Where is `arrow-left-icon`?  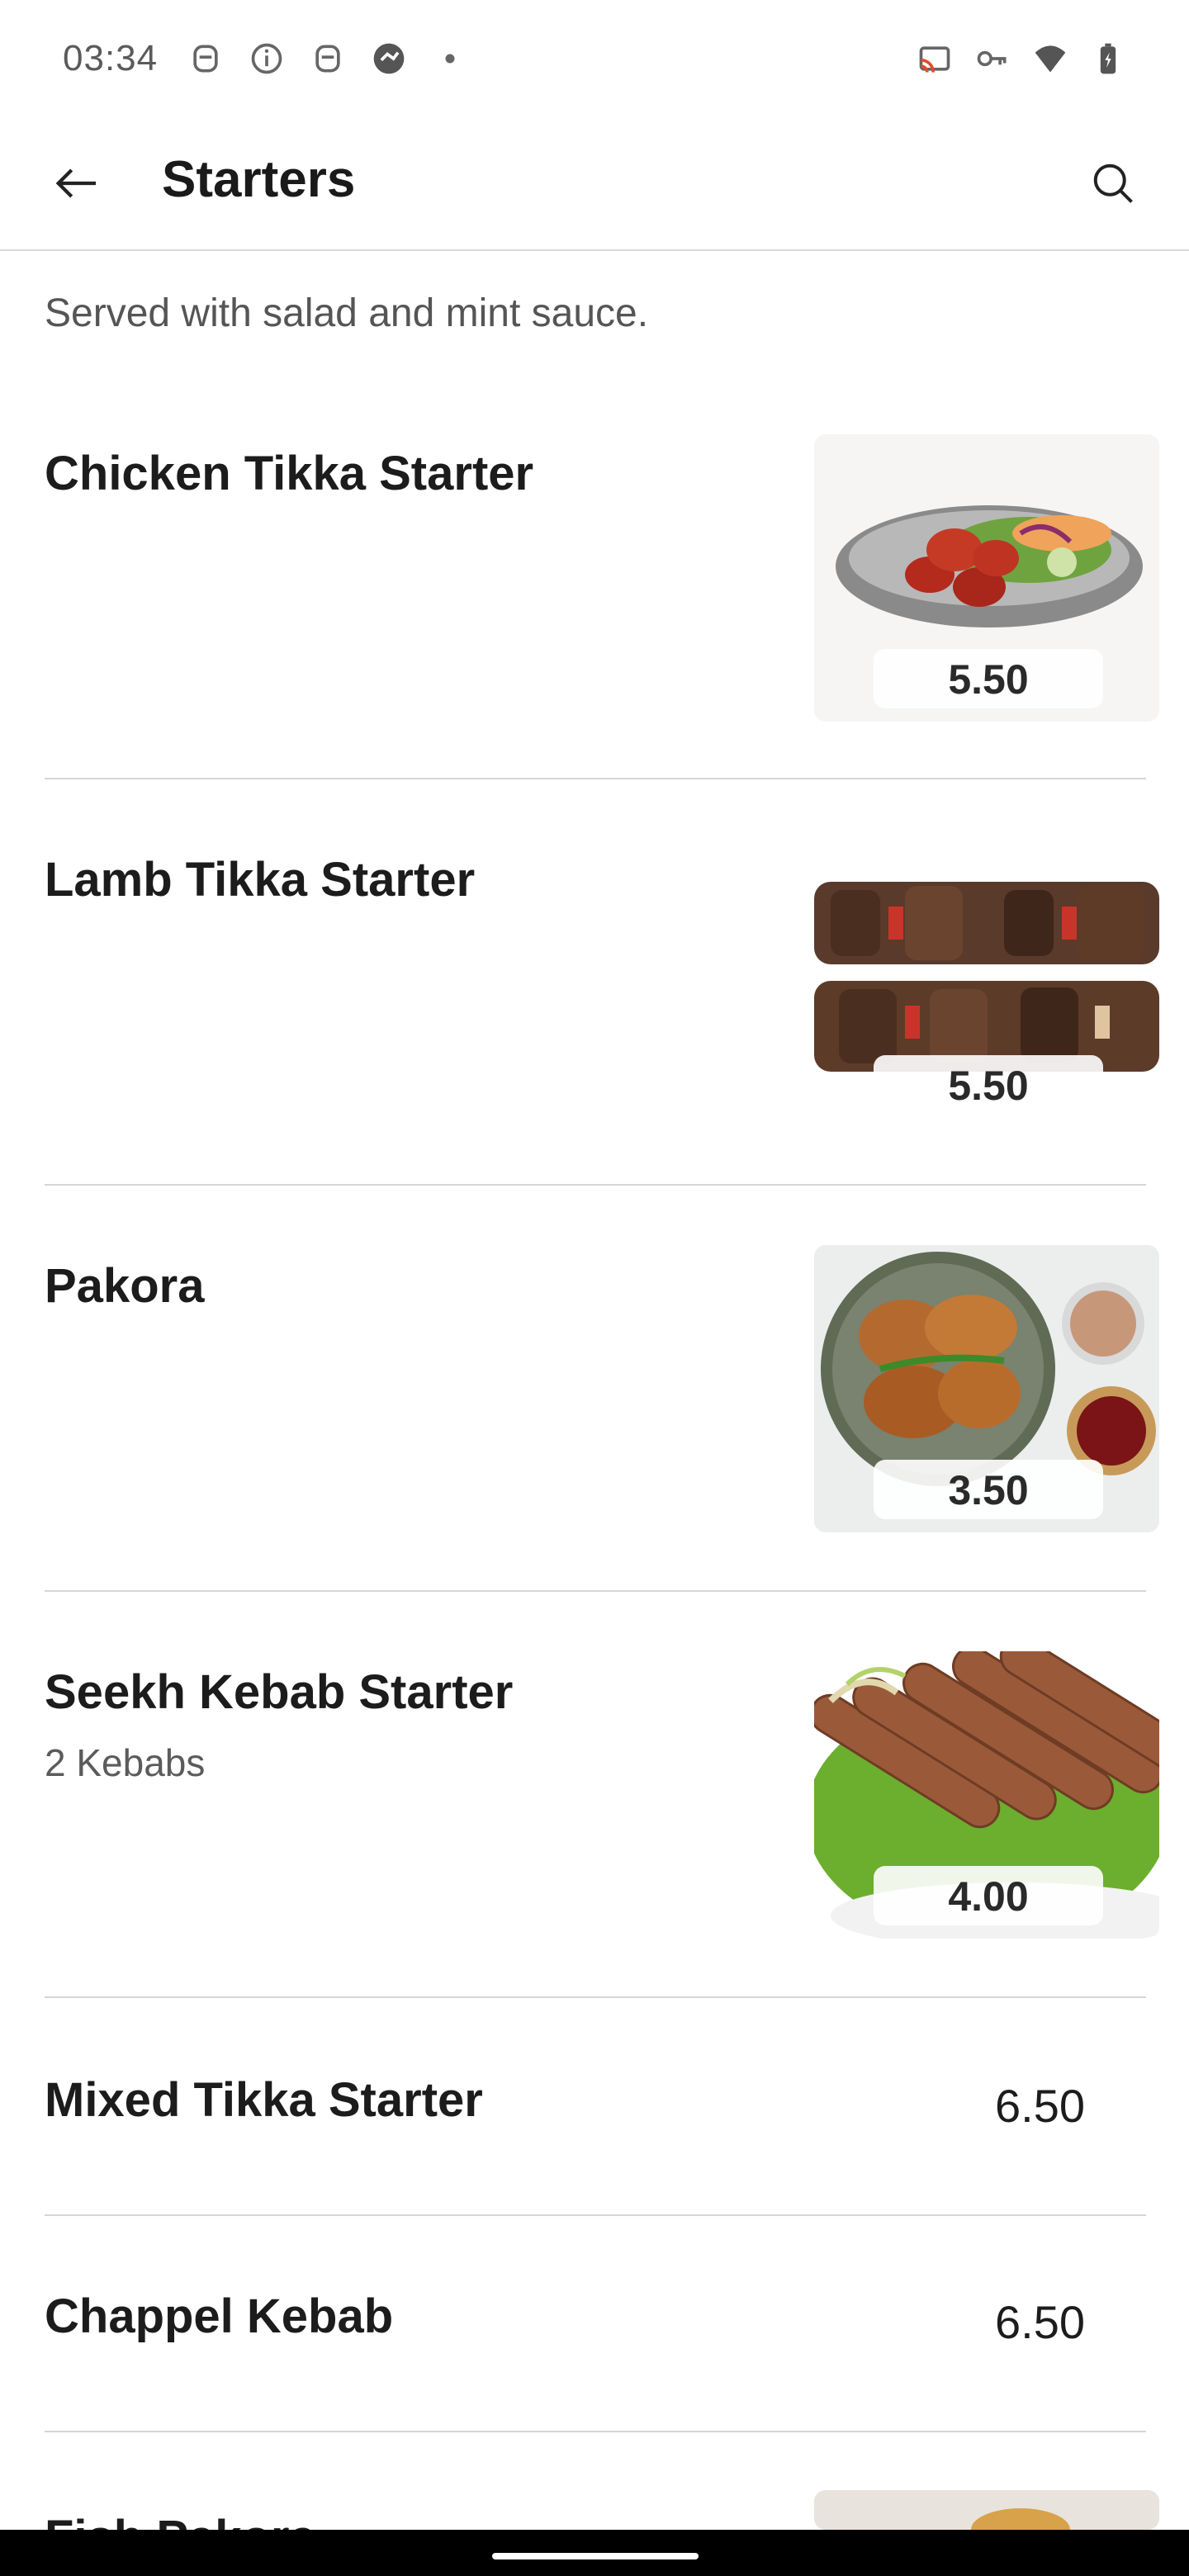
arrow-left-icon is located at coordinates (75, 183).